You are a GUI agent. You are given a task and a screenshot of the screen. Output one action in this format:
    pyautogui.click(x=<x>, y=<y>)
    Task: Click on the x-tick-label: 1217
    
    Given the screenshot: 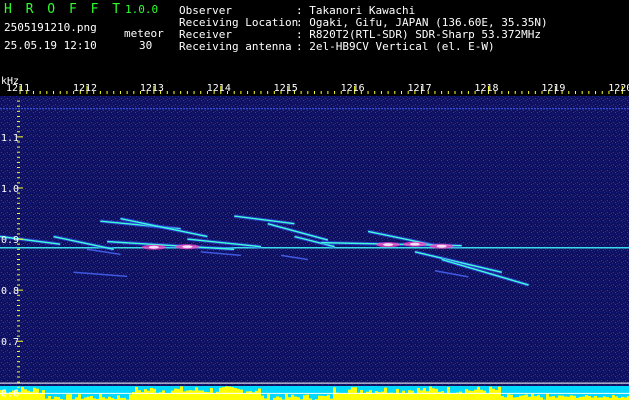 What is the action you would take?
    pyautogui.click(x=420, y=88)
    